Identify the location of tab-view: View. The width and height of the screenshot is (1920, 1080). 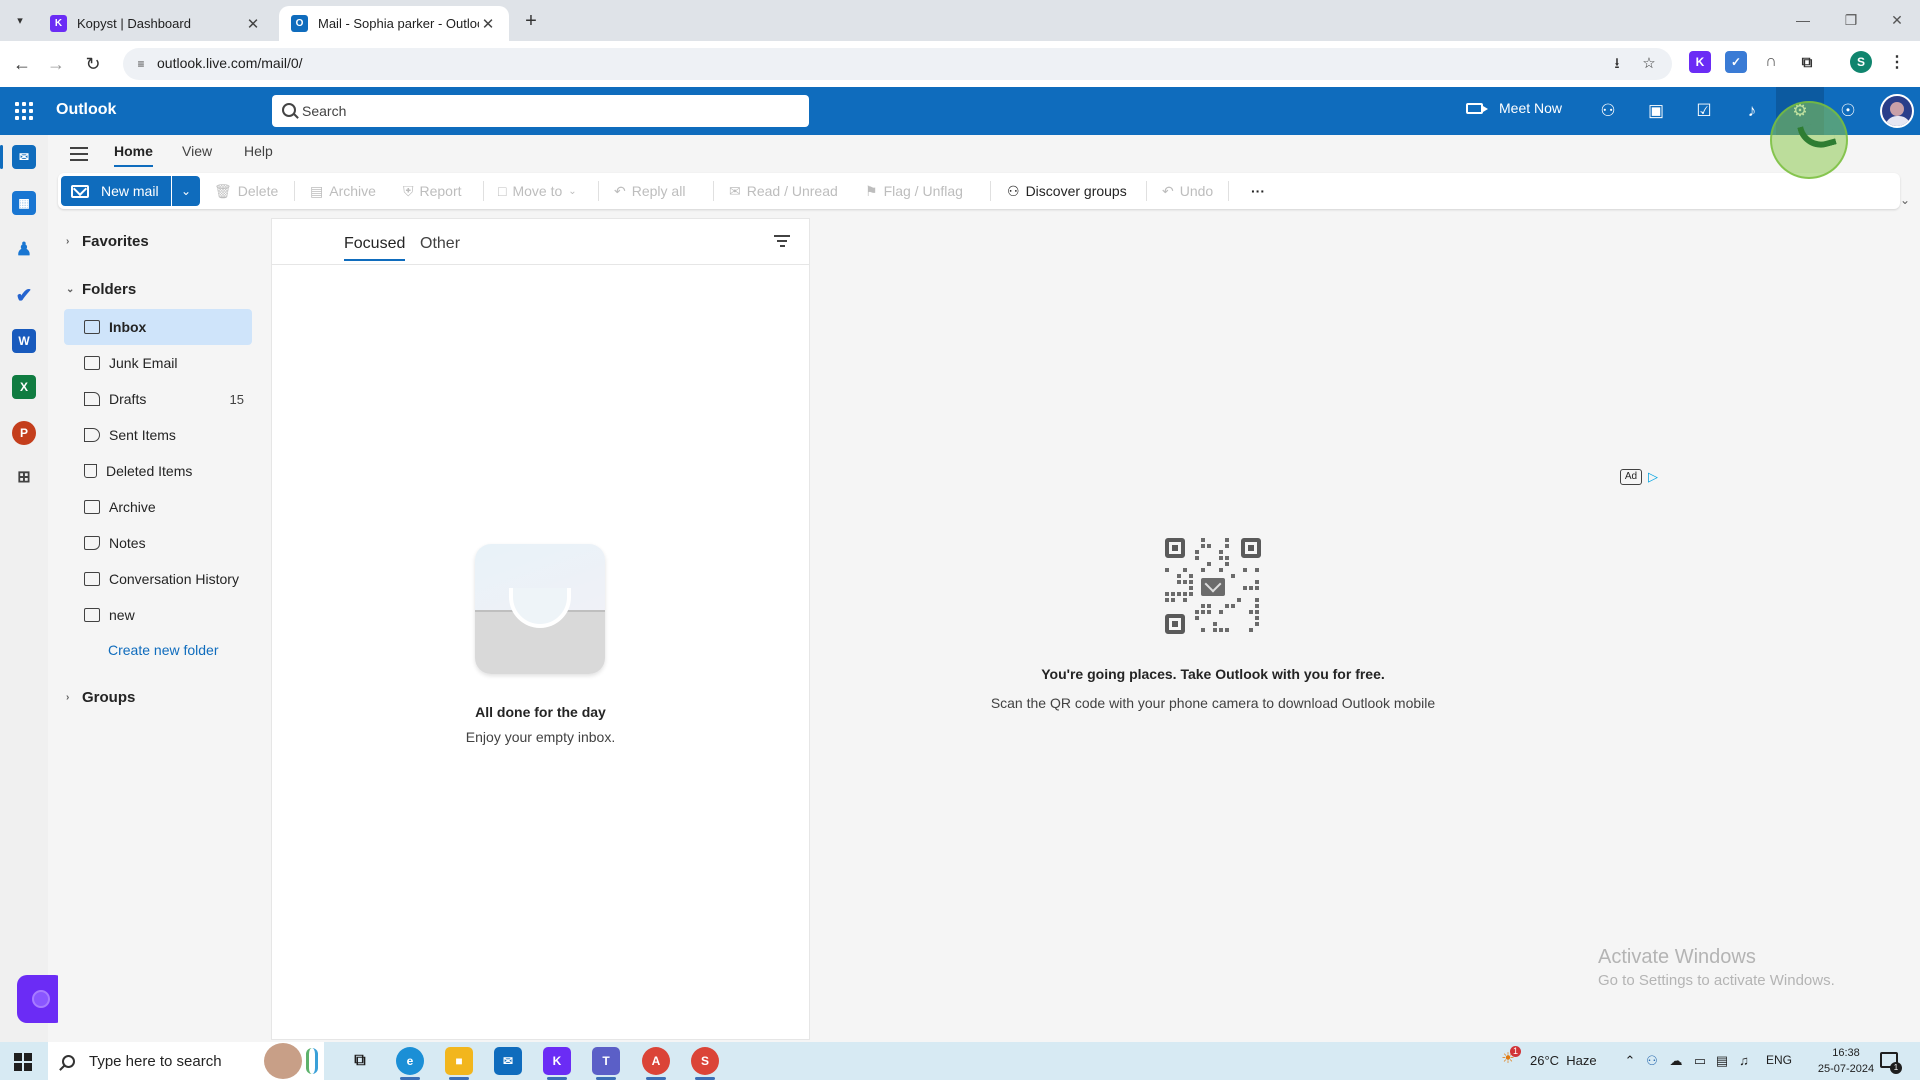
(197, 154).